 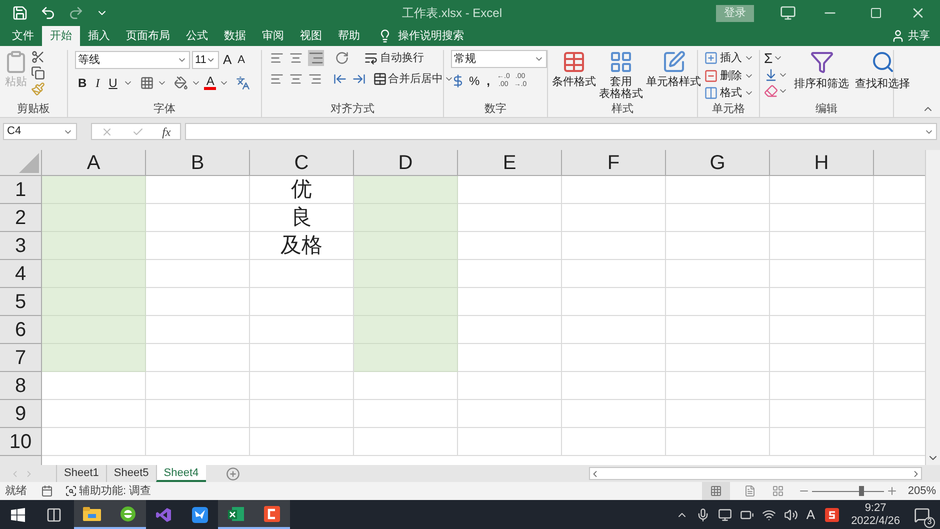 I want to click on ribbon-tab: 数据, so click(x=235, y=36).